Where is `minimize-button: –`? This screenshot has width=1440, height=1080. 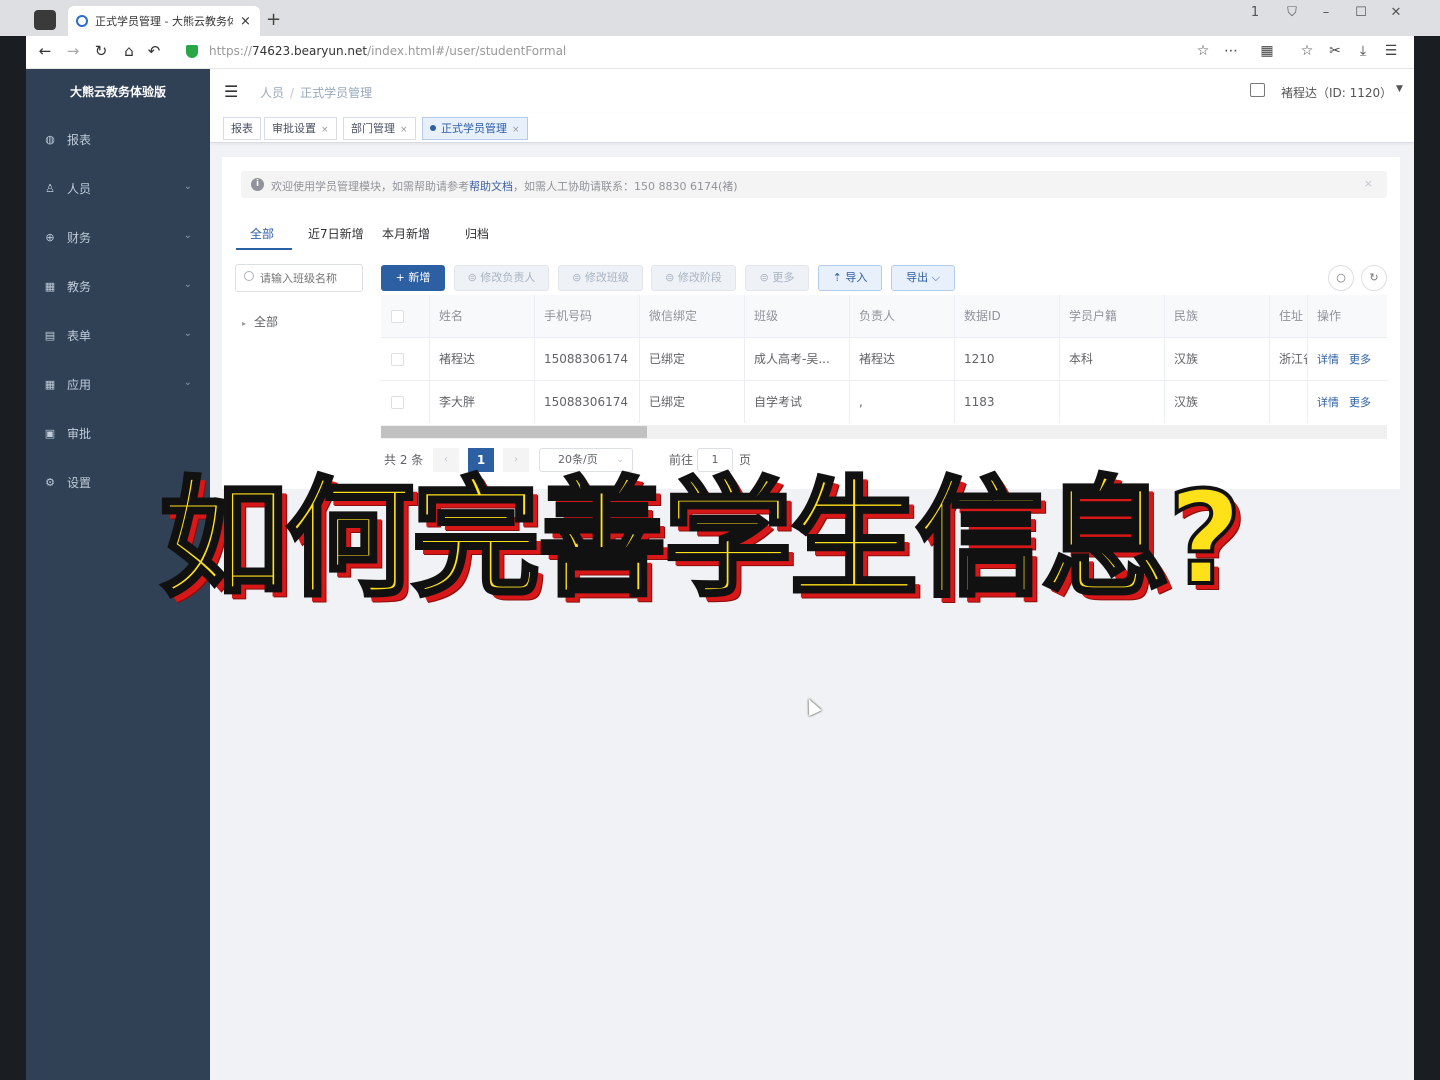 minimize-button: – is located at coordinates (1326, 12).